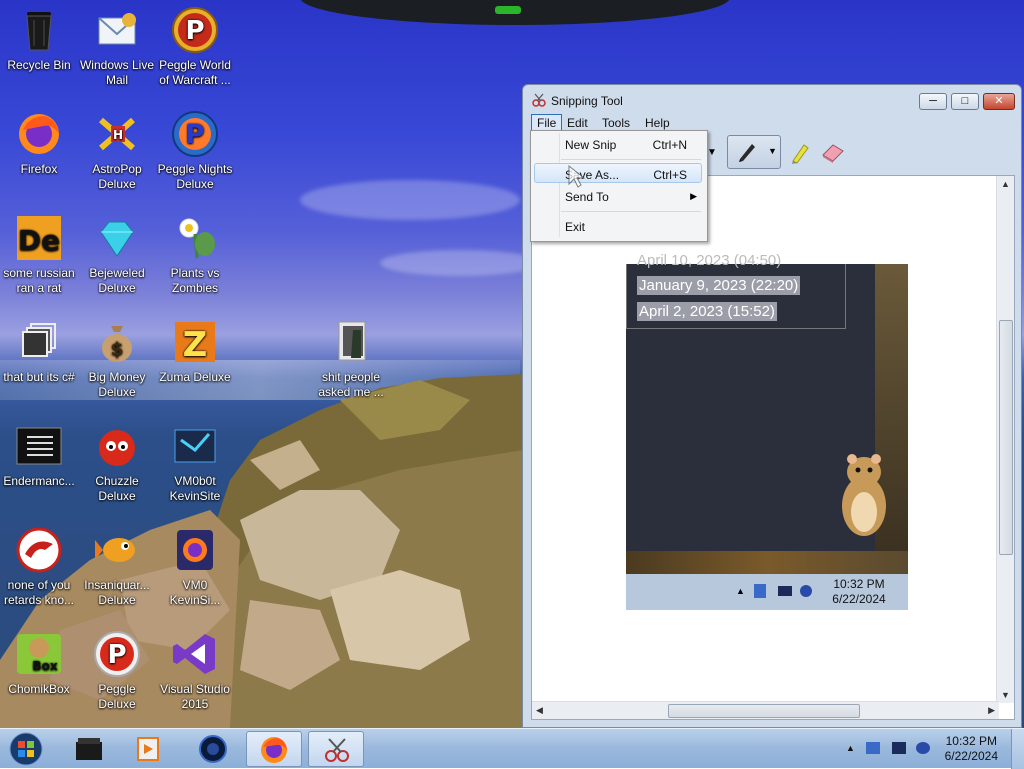  What do you see at coordinates (850, 748) in the screenshot?
I see `tray-show-hidden-icon: ▲` at bounding box center [850, 748].